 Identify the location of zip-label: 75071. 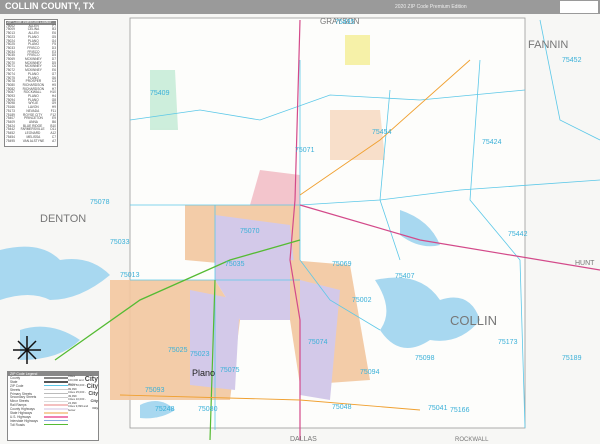
(305, 150).